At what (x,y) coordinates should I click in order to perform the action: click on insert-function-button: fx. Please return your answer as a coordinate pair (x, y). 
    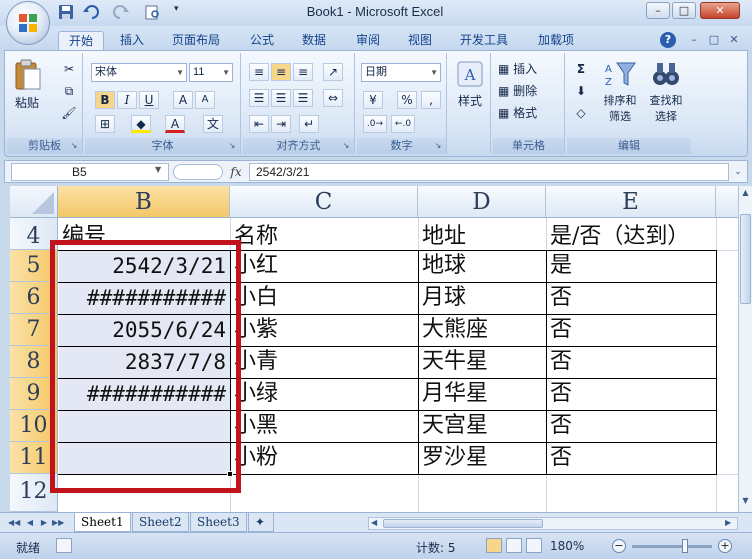
    Looking at the image, I should click on (236, 172).